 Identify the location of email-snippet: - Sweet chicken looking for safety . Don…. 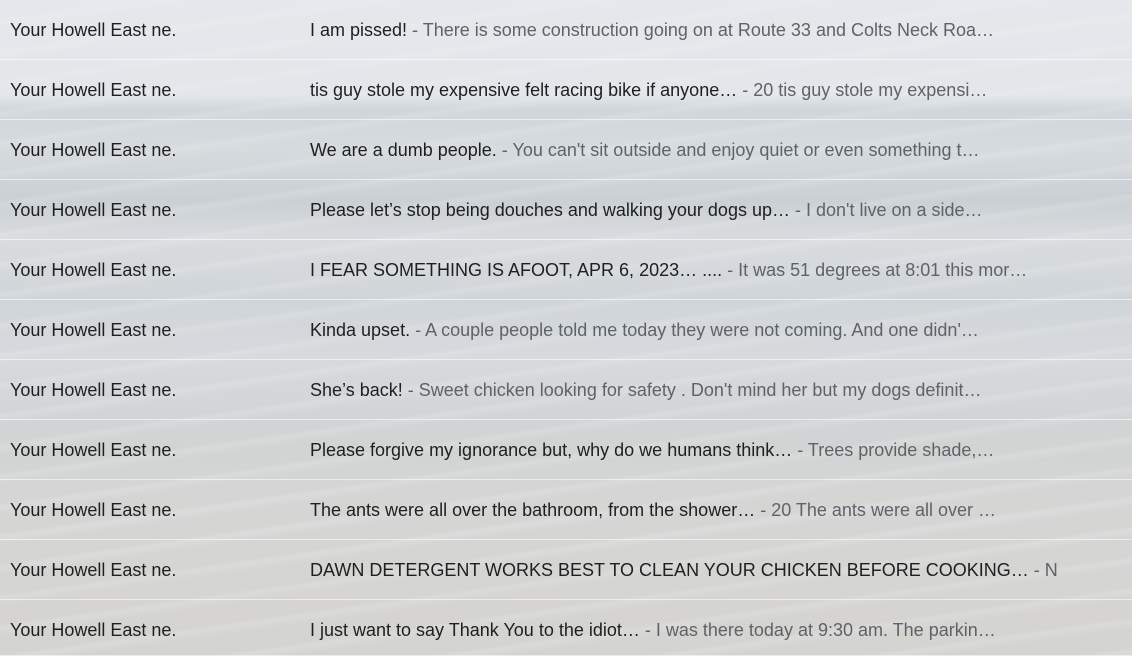
(692, 390).